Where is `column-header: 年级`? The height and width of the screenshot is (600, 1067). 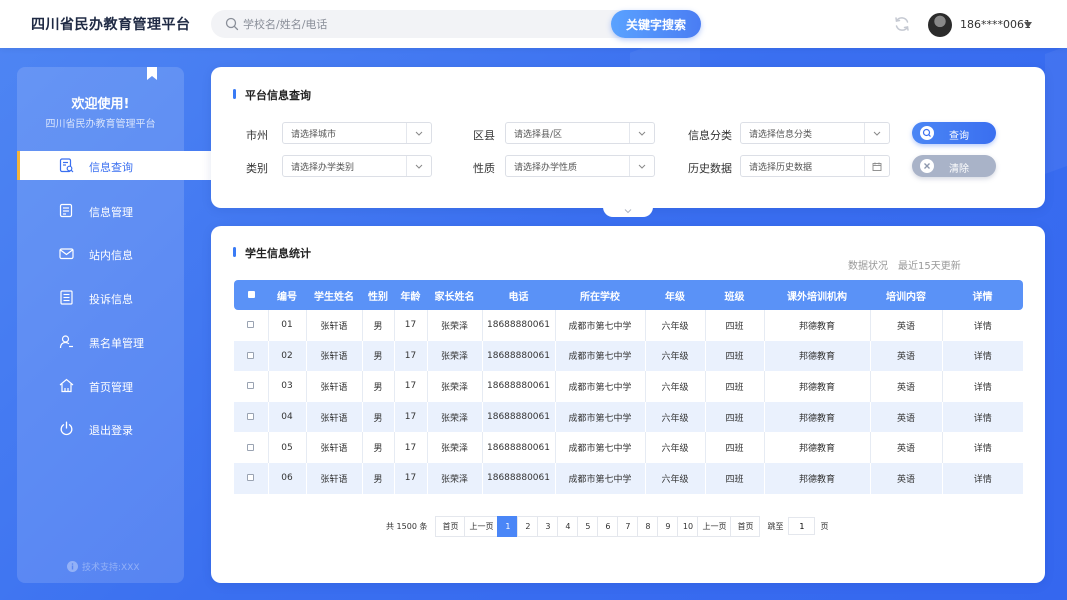
column-header: 年级 is located at coordinates (675, 295).